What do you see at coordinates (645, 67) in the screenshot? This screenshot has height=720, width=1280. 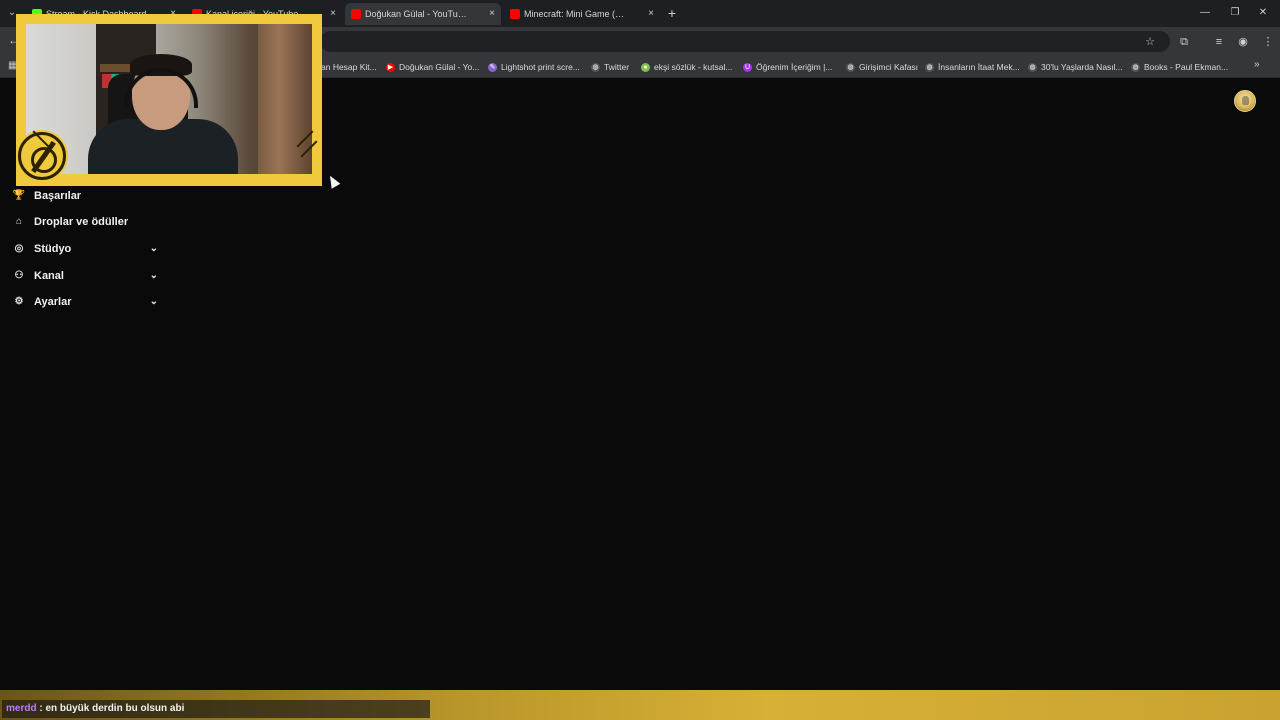 I see `leaf-icon: ●` at bounding box center [645, 67].